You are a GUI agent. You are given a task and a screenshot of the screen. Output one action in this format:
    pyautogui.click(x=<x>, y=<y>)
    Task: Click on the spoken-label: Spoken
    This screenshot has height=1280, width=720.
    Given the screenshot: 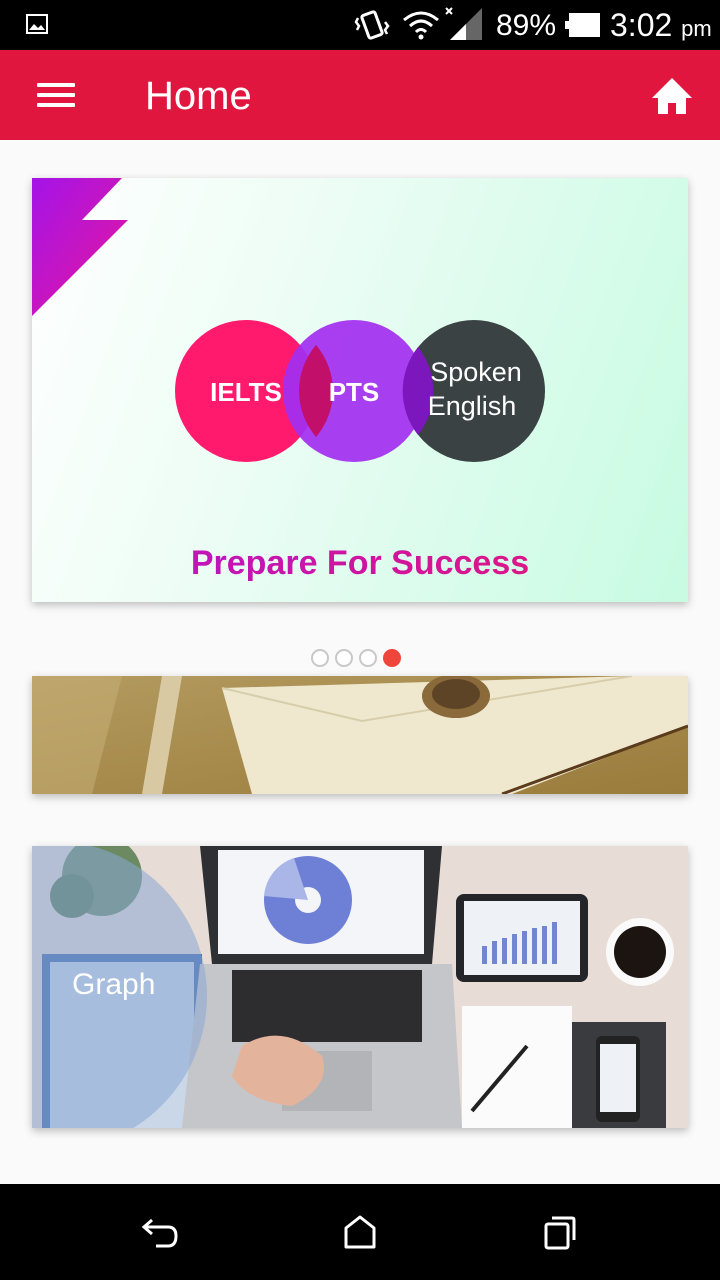 What is the action you would take?
    pyautogui.click(x=476, y=372)
    